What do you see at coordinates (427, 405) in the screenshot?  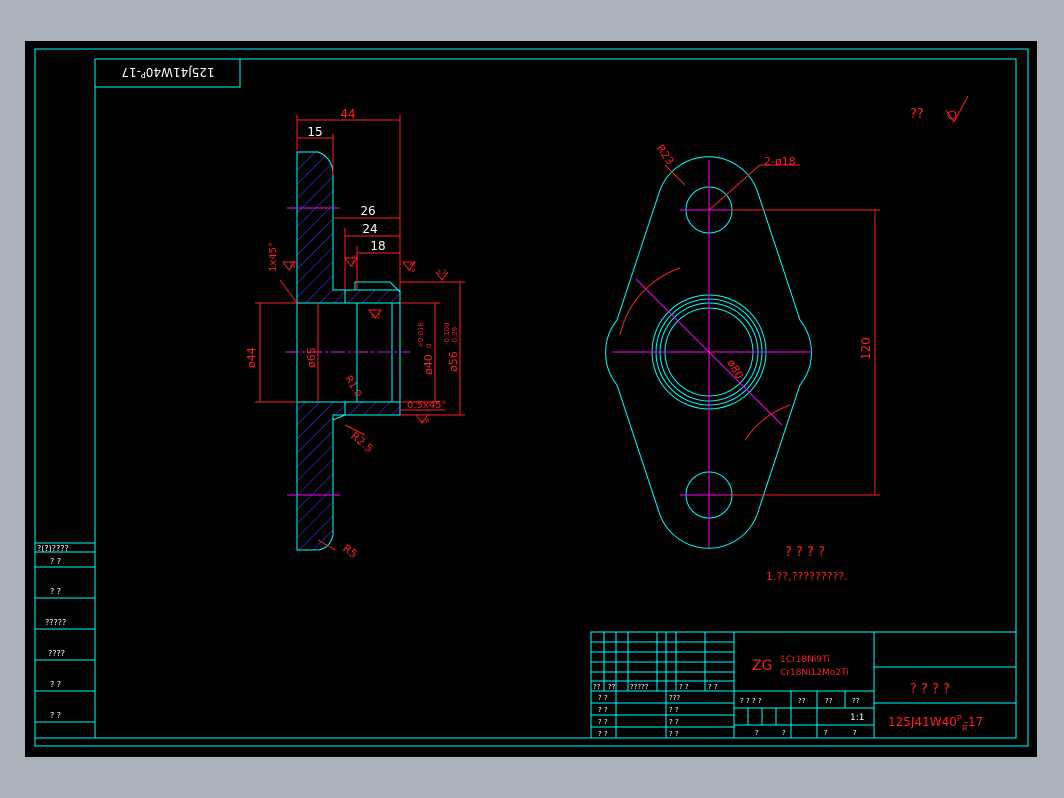 I see `dim-chamfer2: 0.5x45°` at bounding box center [427, 405].